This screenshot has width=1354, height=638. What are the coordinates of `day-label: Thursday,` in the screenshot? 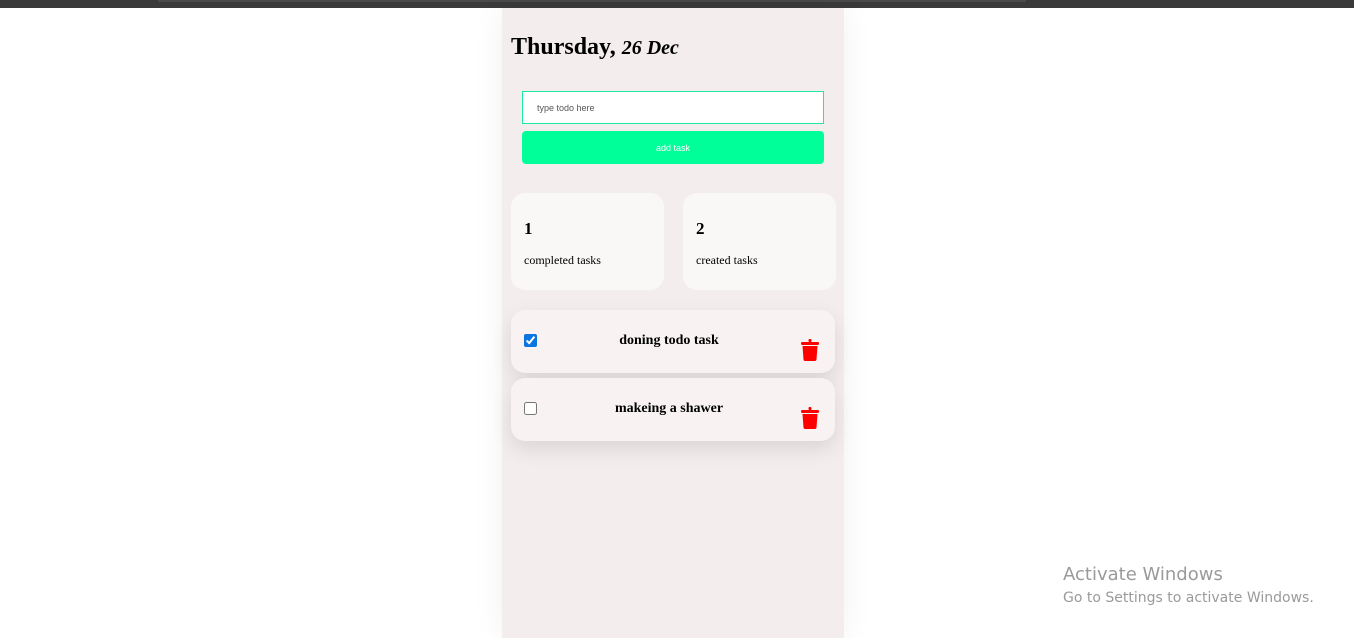 It's located at (563, 47).